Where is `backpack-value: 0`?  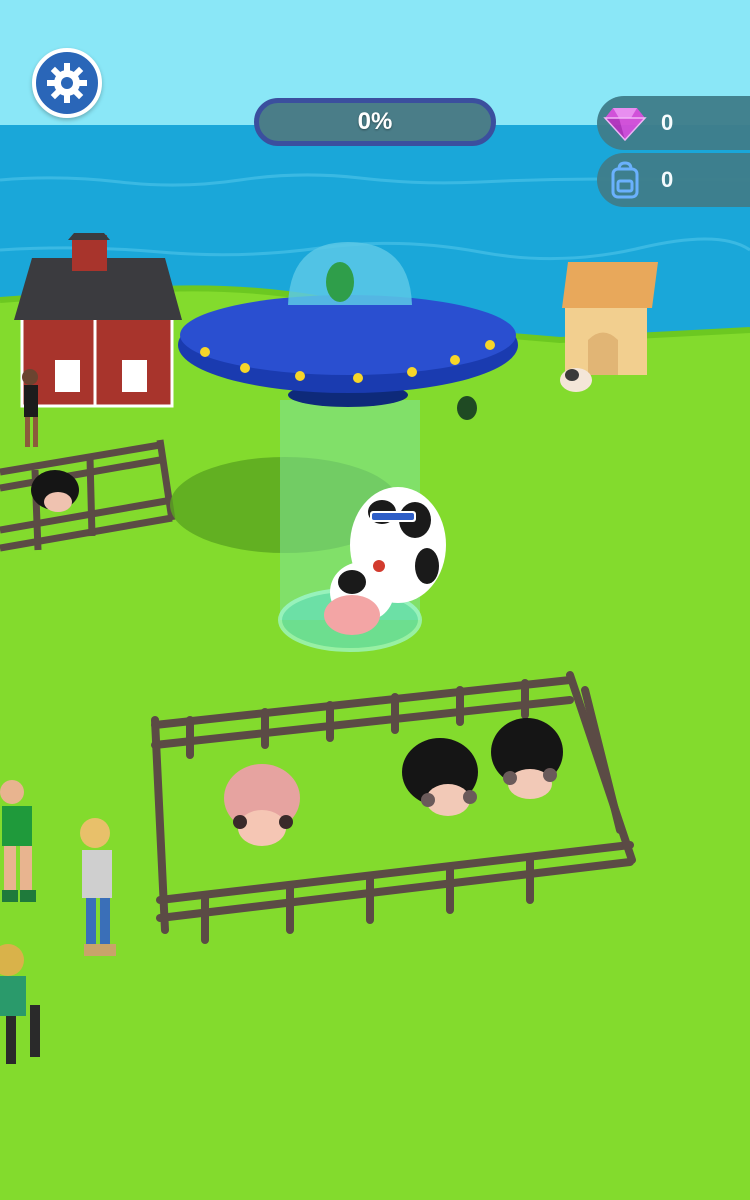 backpack-value: 0 is located at coordinates (667, 179).